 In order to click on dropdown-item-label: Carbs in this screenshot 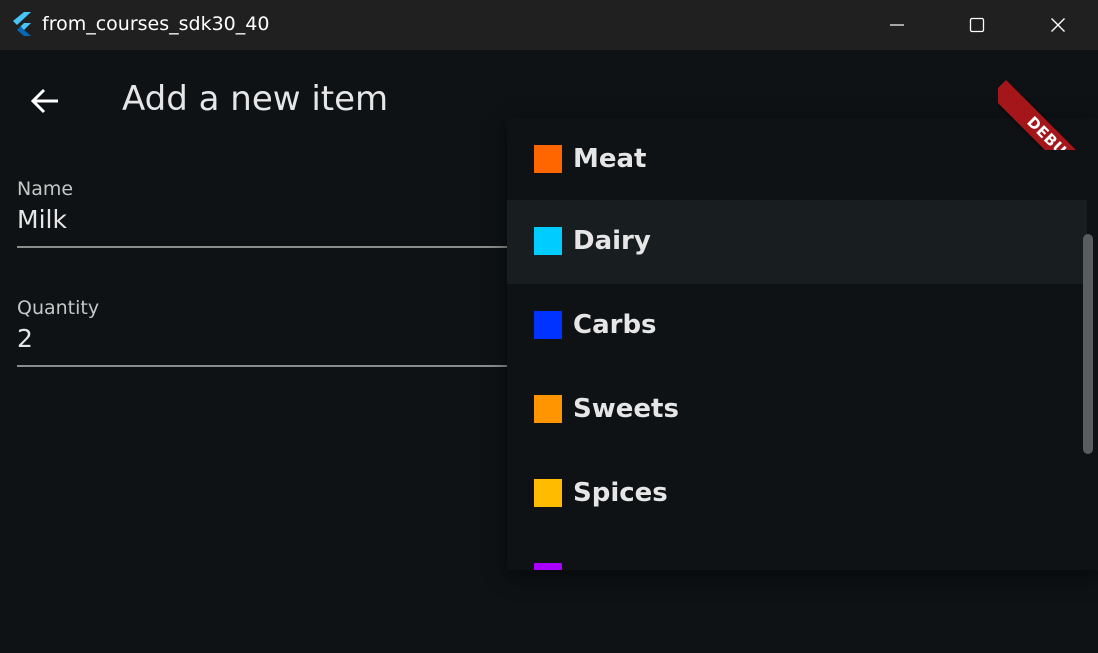, I will do `click(615, 325)`.